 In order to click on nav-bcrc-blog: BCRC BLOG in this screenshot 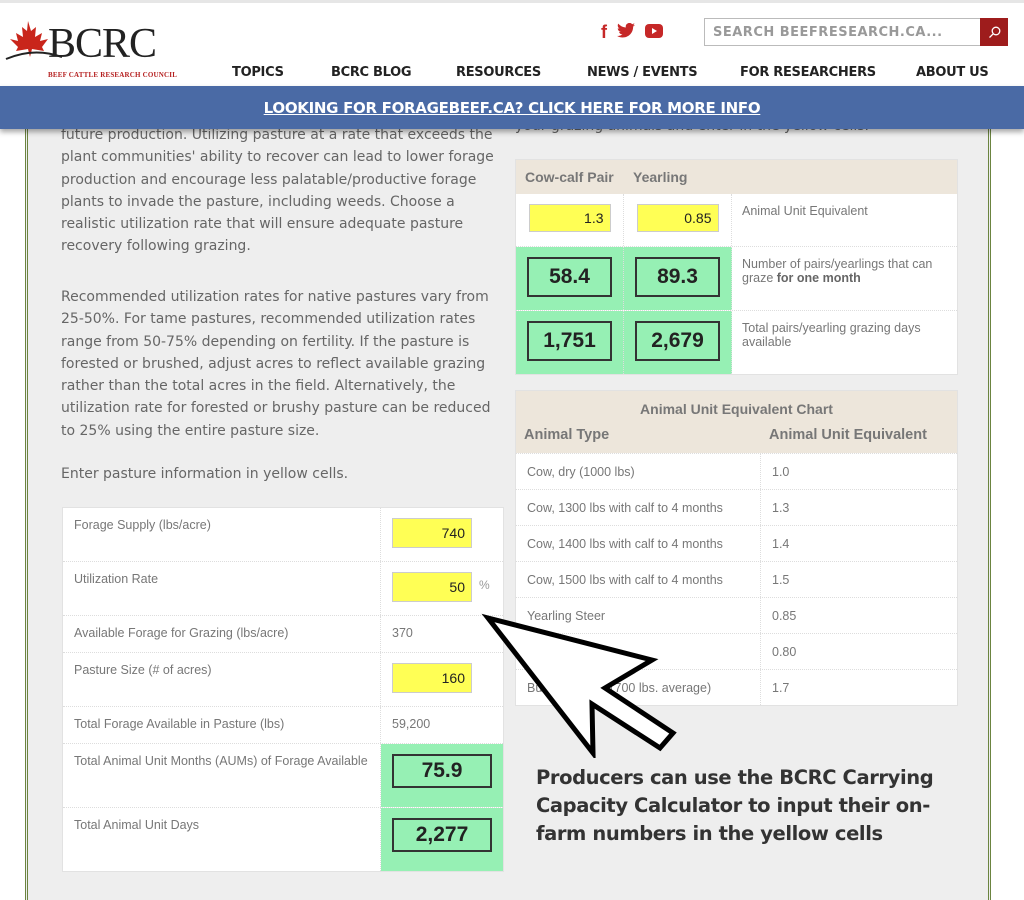, I will do `click(371, 72)`.